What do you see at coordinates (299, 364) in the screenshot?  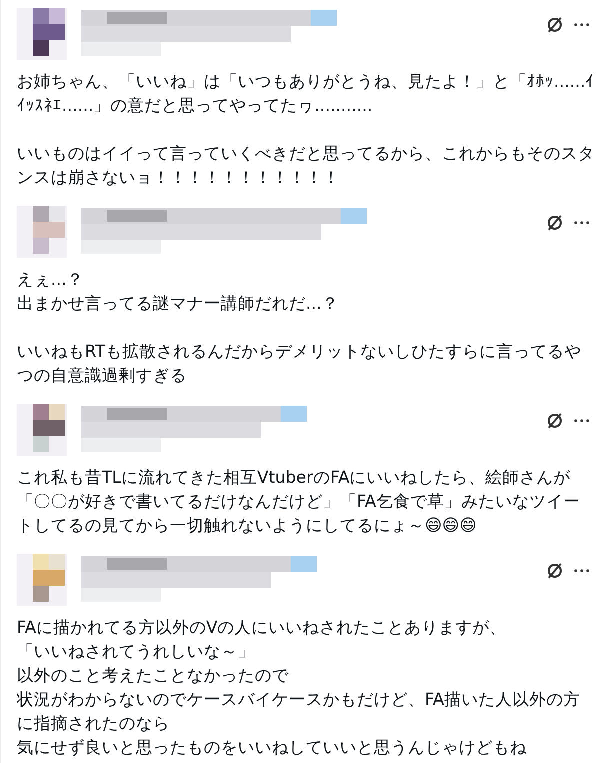 I see `post-text: いいねもRTも拡散されるんだからデメリットないしひたすらに言ってるやつの自意識過剰すぎる` at bounding box center [299, 364].